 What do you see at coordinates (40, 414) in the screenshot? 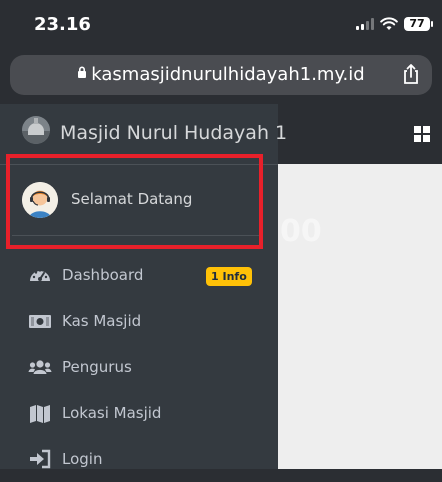
I see `map-icon` at bounding box center [40, 414].